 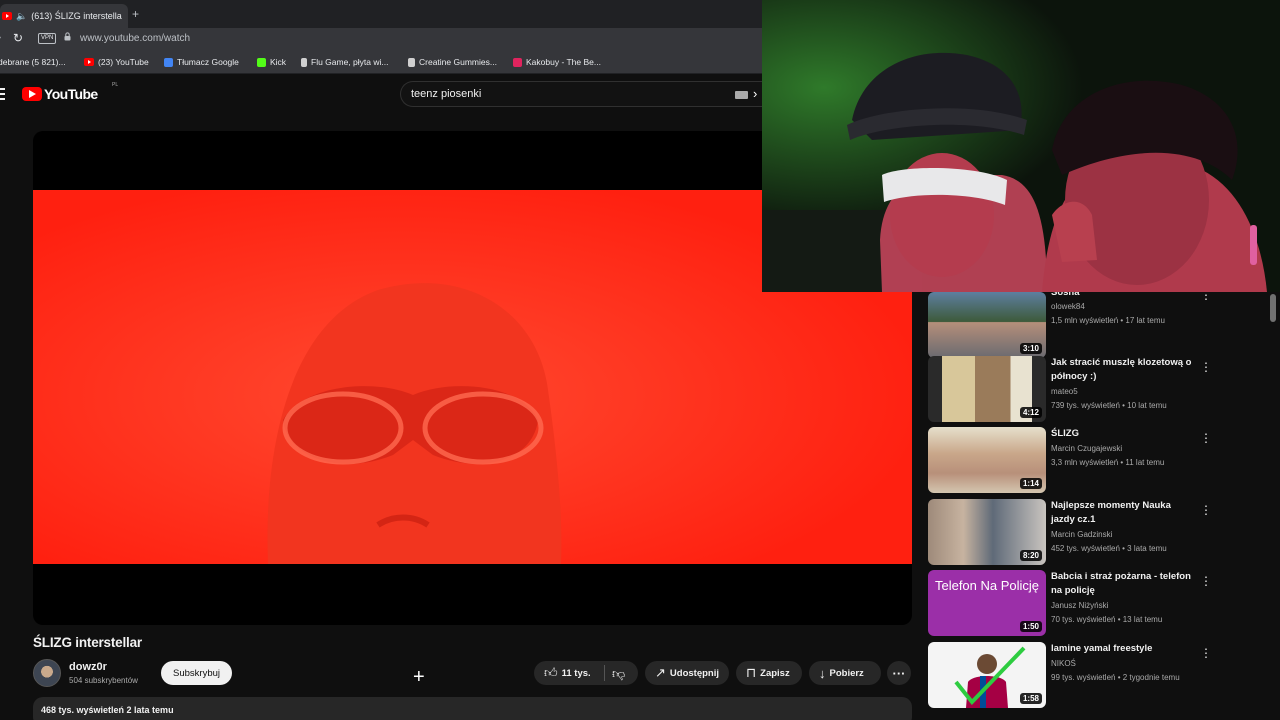 I want to click on more-horizontal-icon: ···, so click(x=899, y=673).